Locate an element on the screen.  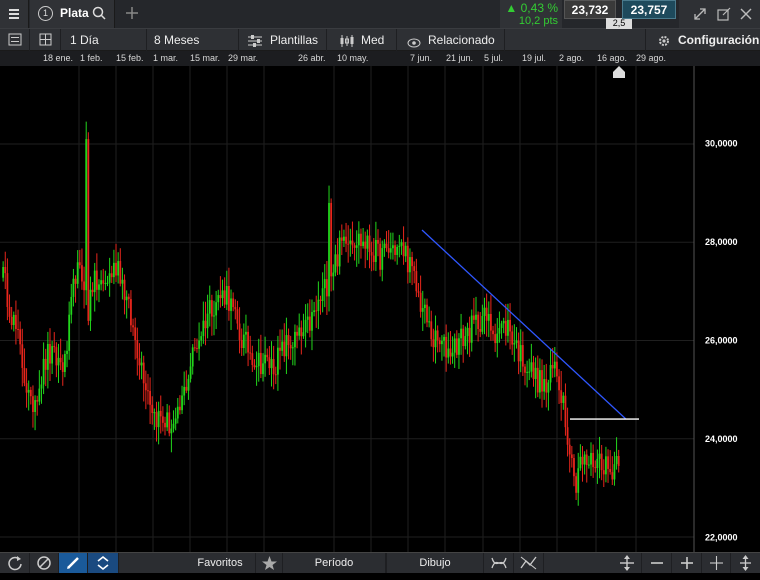
range-selector: 8 Meses is located at coordinates (193, 40).